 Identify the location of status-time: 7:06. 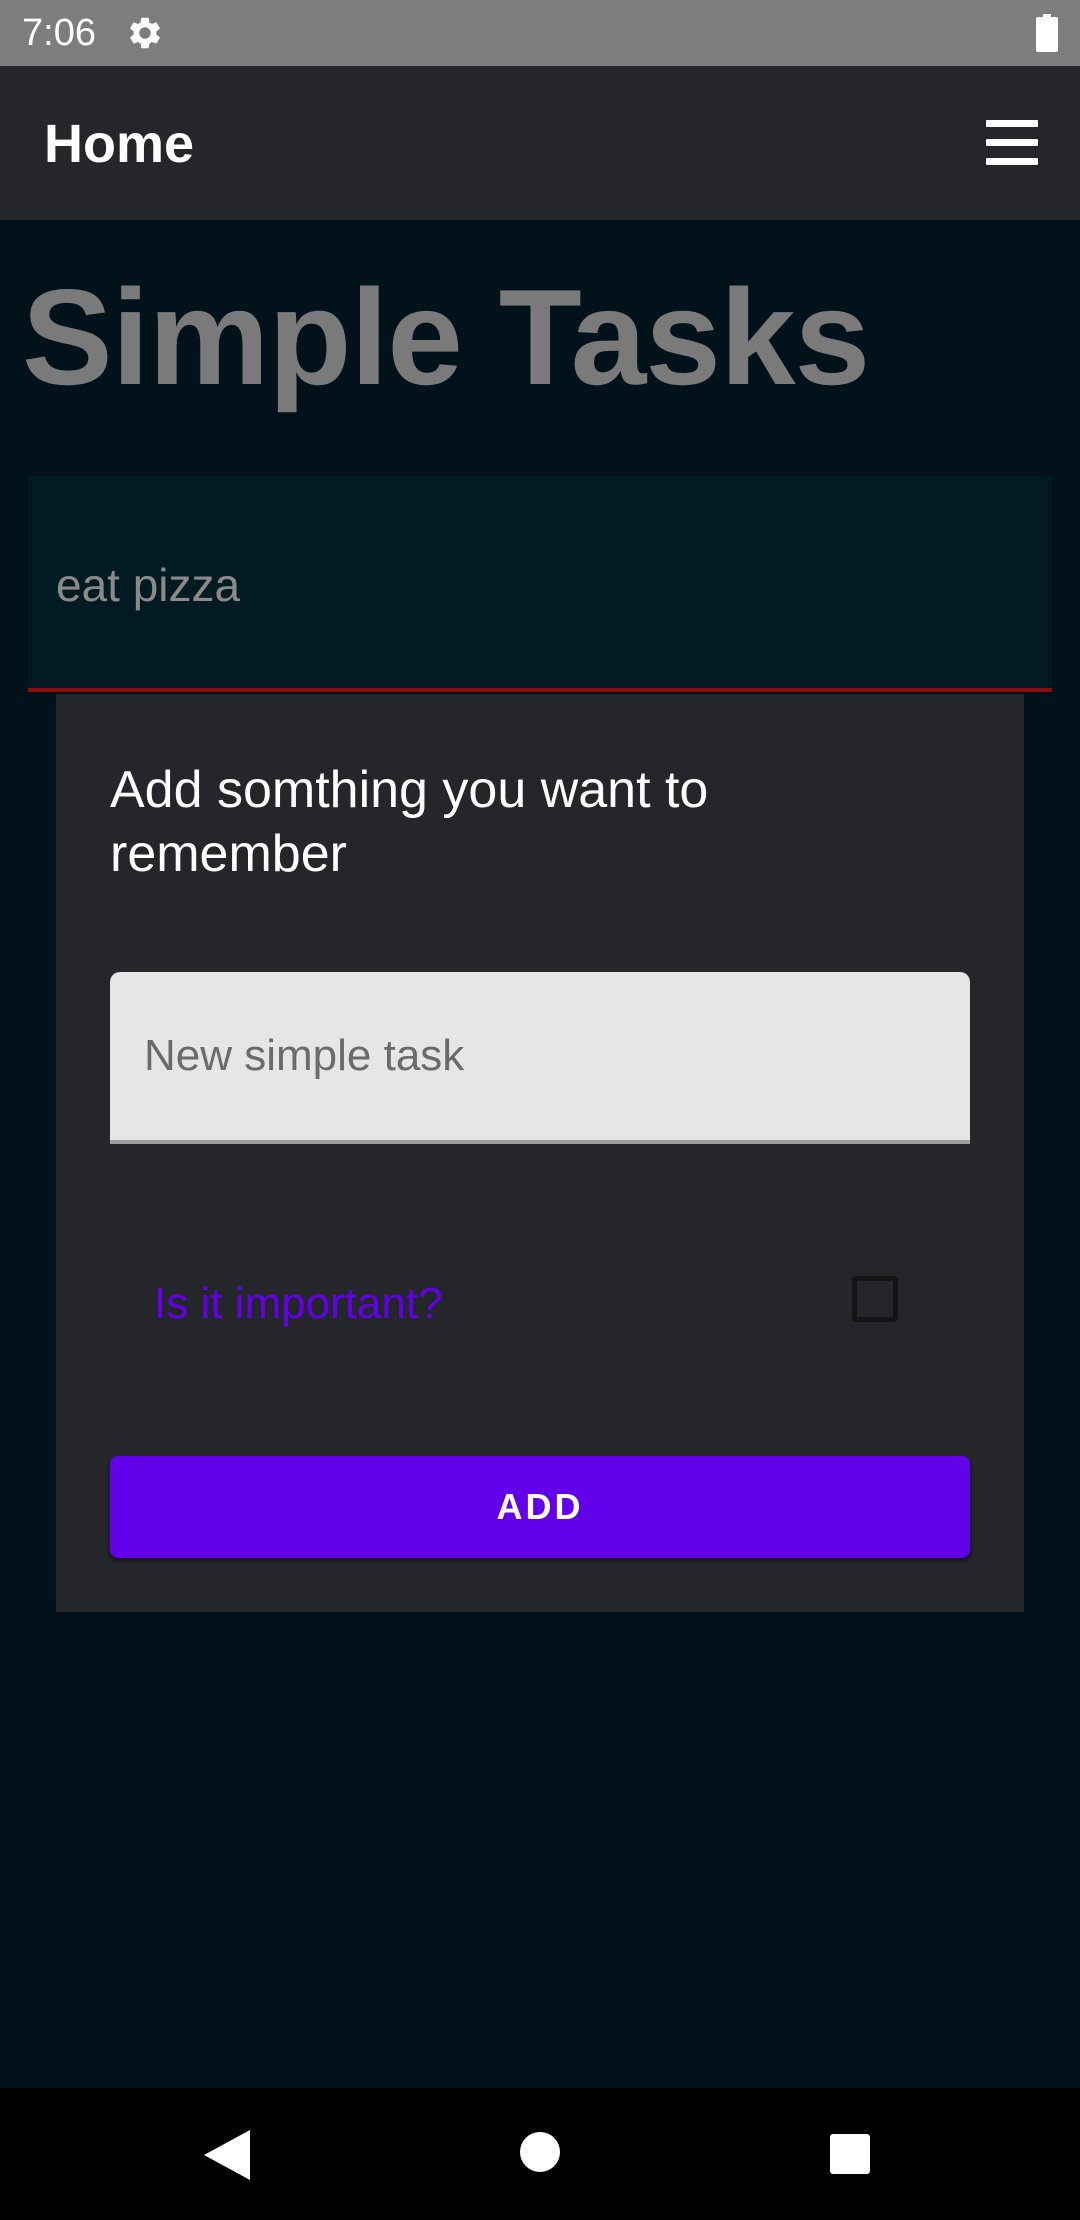
(59, 33).